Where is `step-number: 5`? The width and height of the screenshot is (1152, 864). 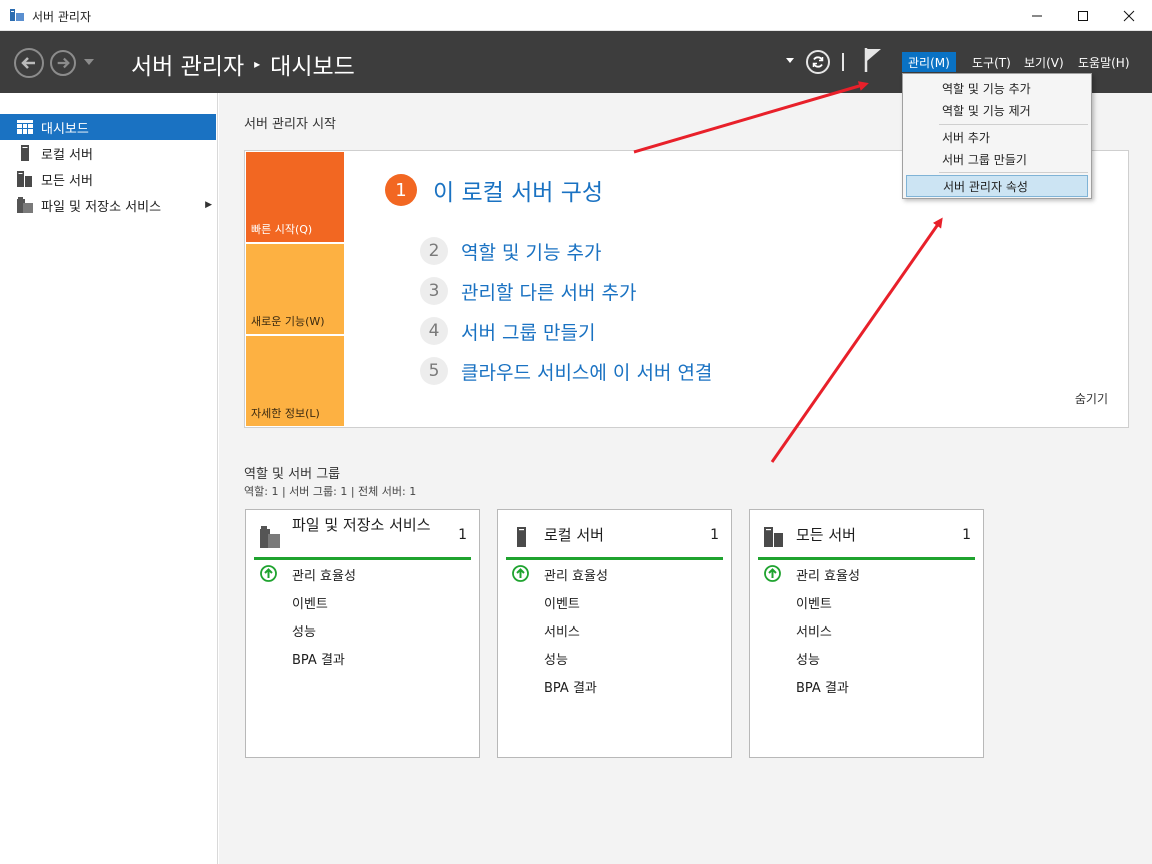 step-number: 5 is located at coordinates (434, 371).